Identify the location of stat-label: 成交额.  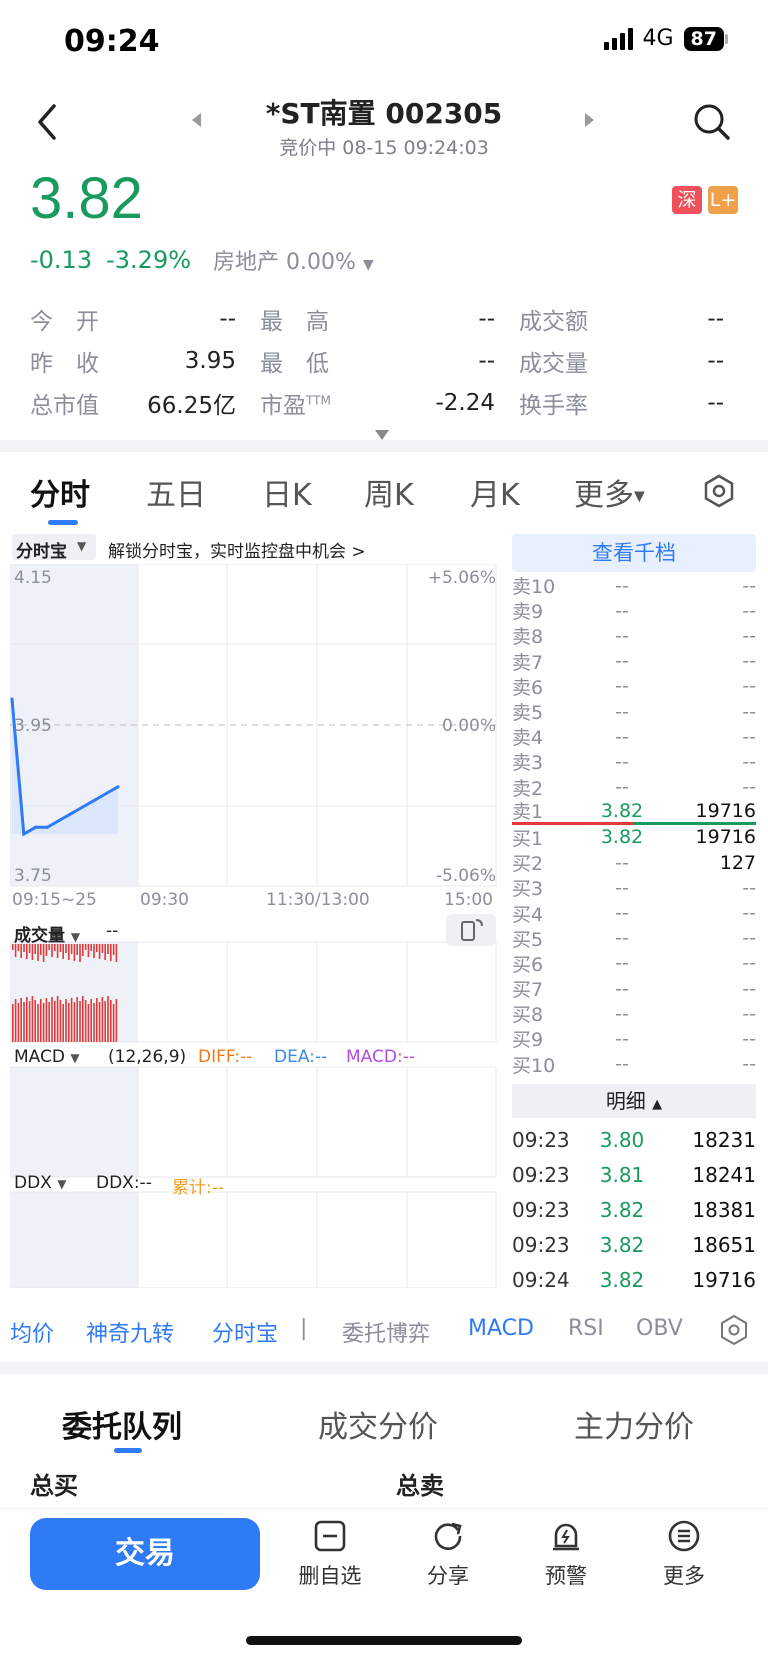
(553, 322).